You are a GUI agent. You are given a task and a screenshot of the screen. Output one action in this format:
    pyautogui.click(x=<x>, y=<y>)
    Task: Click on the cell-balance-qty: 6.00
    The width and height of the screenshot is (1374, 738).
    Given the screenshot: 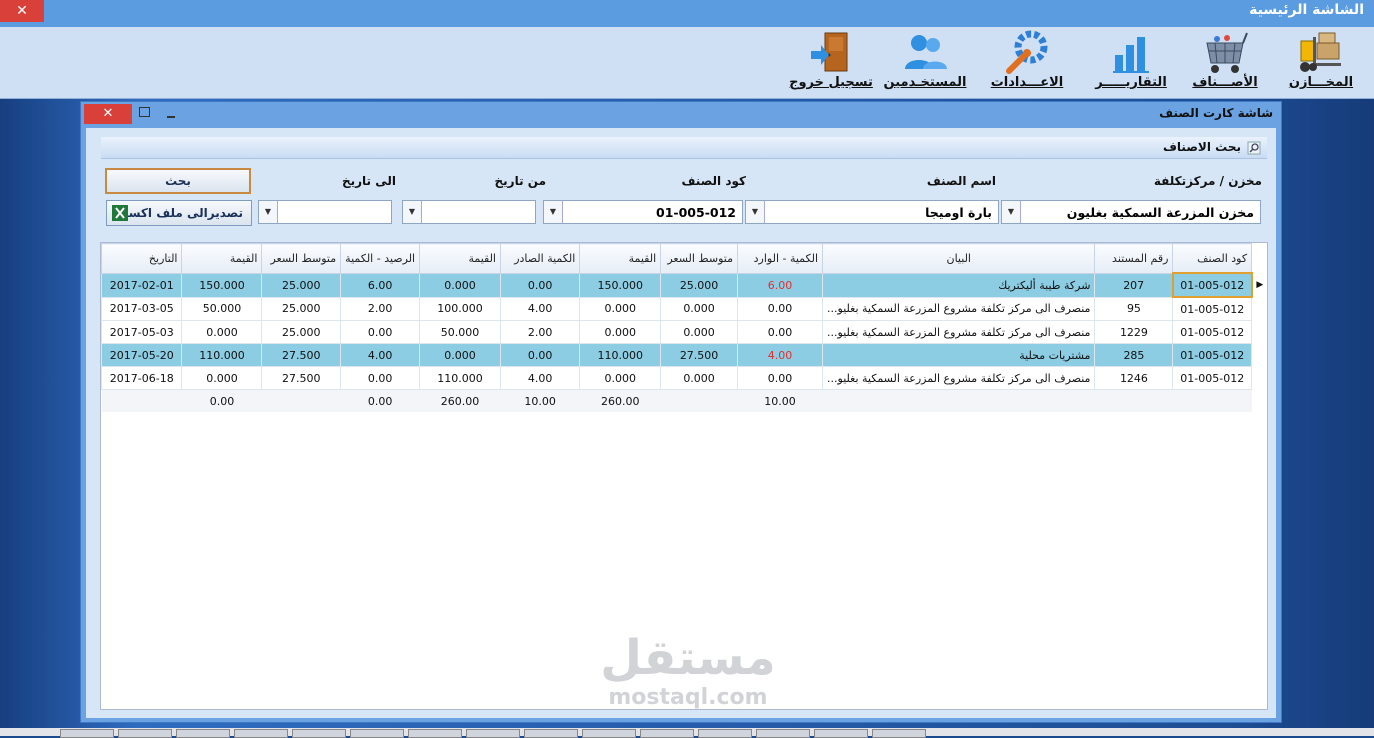 What is the action you would take?
    pyautogui.click(x=380, y=285)
    